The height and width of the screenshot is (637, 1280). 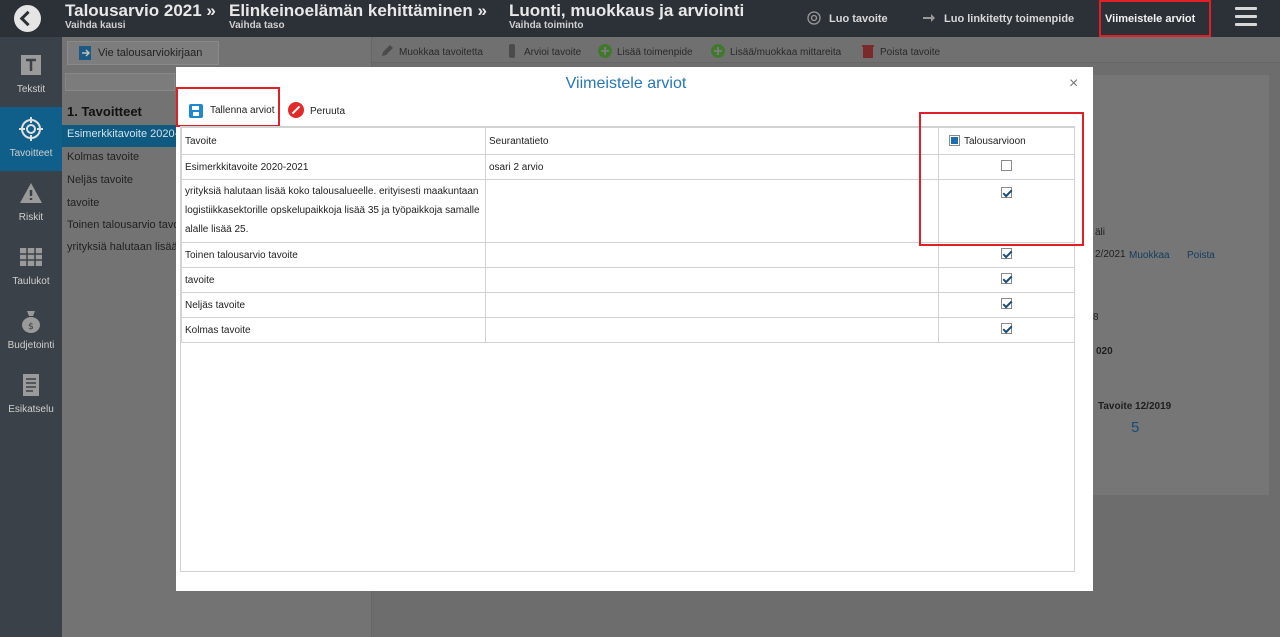 I want to click on create-linked-action-button: Luo linkitetty toimenpide, so click(x=998, y=18).